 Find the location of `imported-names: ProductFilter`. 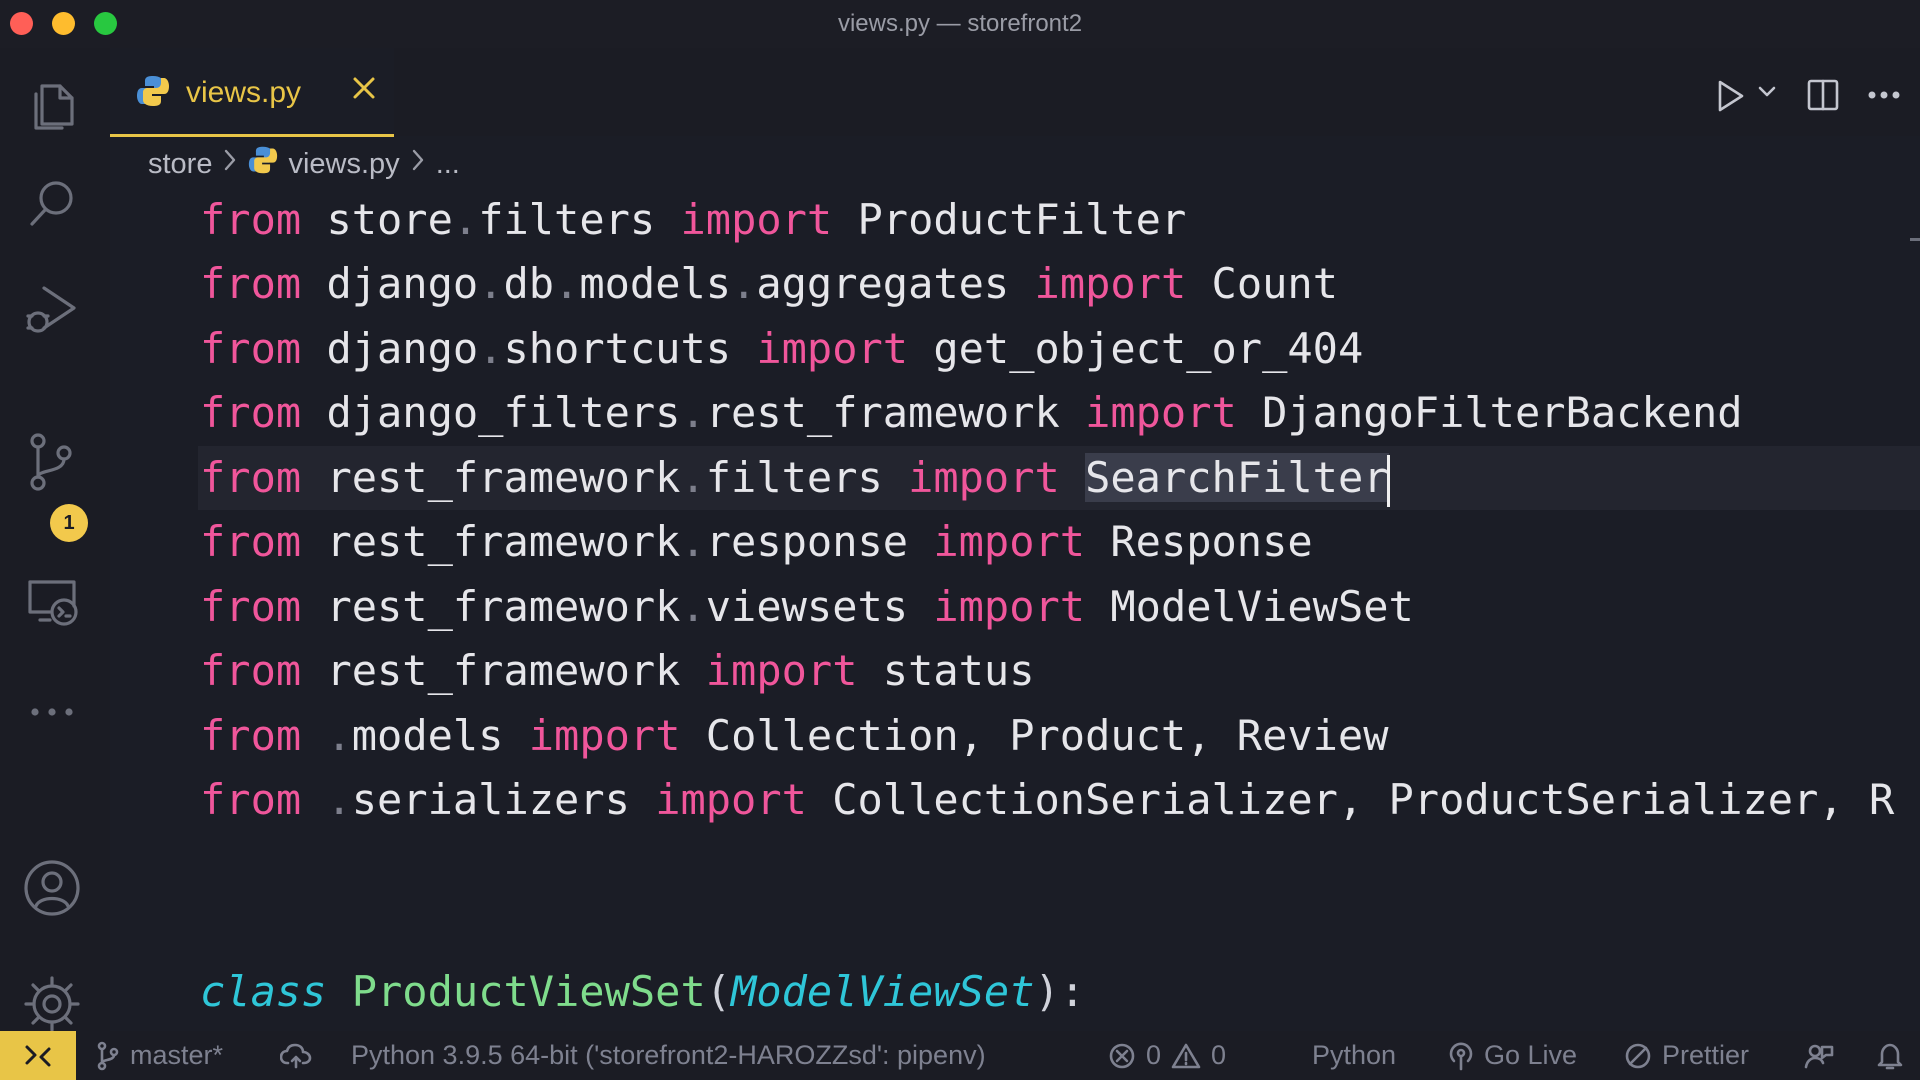

imported-names: ProductFilter is located at coordinates (1022, 219).